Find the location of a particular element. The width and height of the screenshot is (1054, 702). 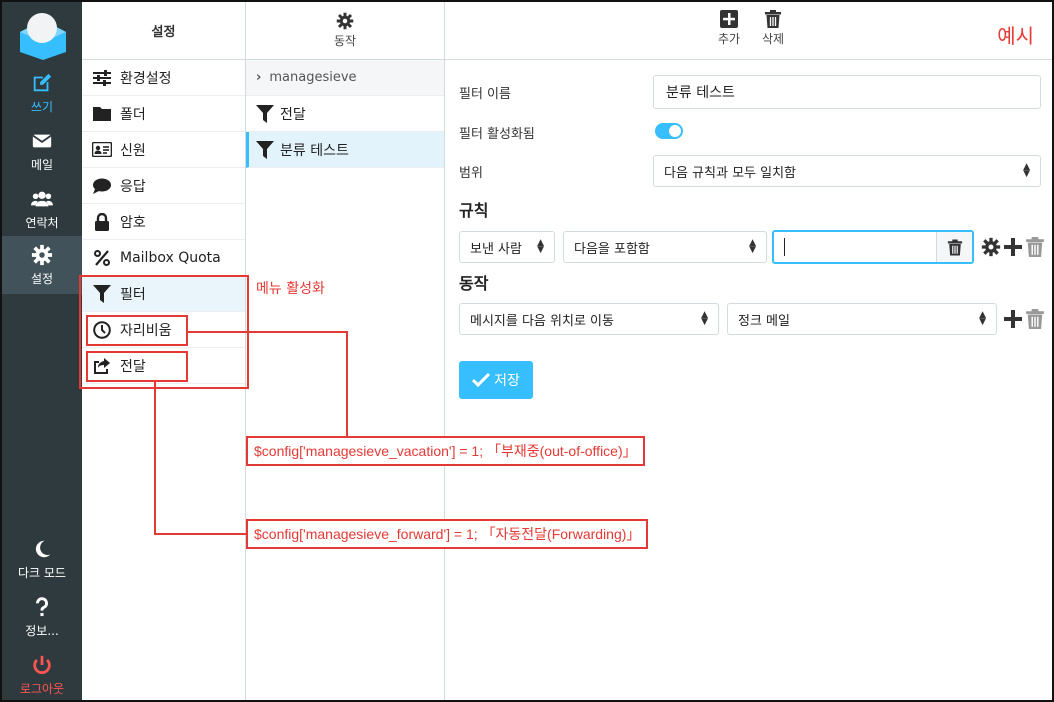

settings-button: 설정 is located at coordinates (42, 265).